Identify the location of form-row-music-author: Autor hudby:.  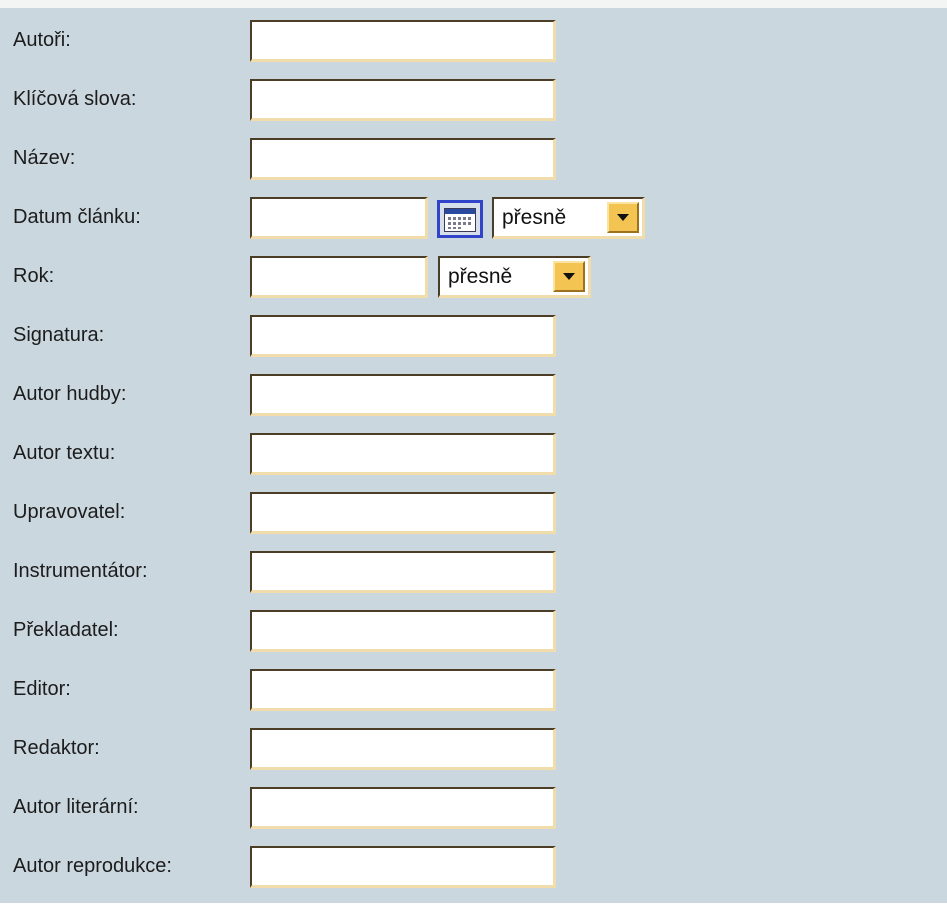
(473, 404).